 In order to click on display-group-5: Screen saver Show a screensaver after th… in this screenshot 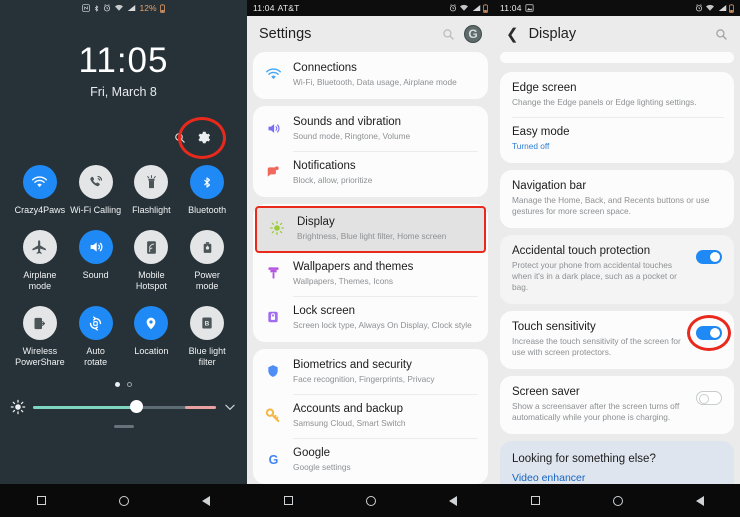, I will do `click(617, 405)`.